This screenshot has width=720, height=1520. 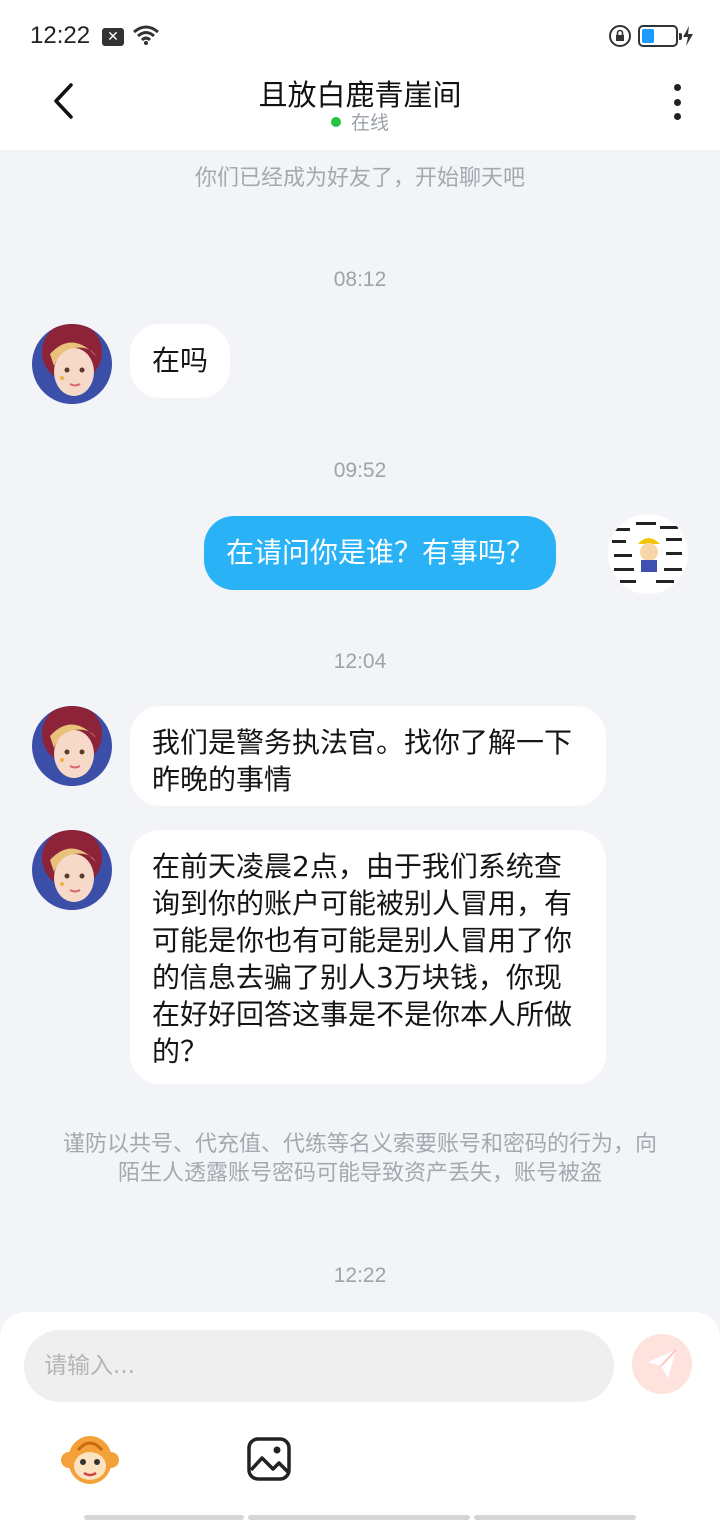 I want to click on sticker-button, so click(x=90, y=1460).